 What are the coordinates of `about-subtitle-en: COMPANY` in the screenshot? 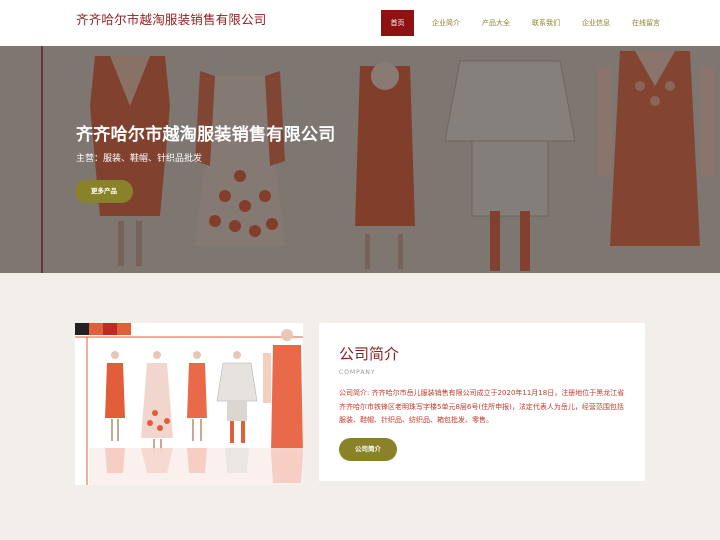 It's located at (357, 372).